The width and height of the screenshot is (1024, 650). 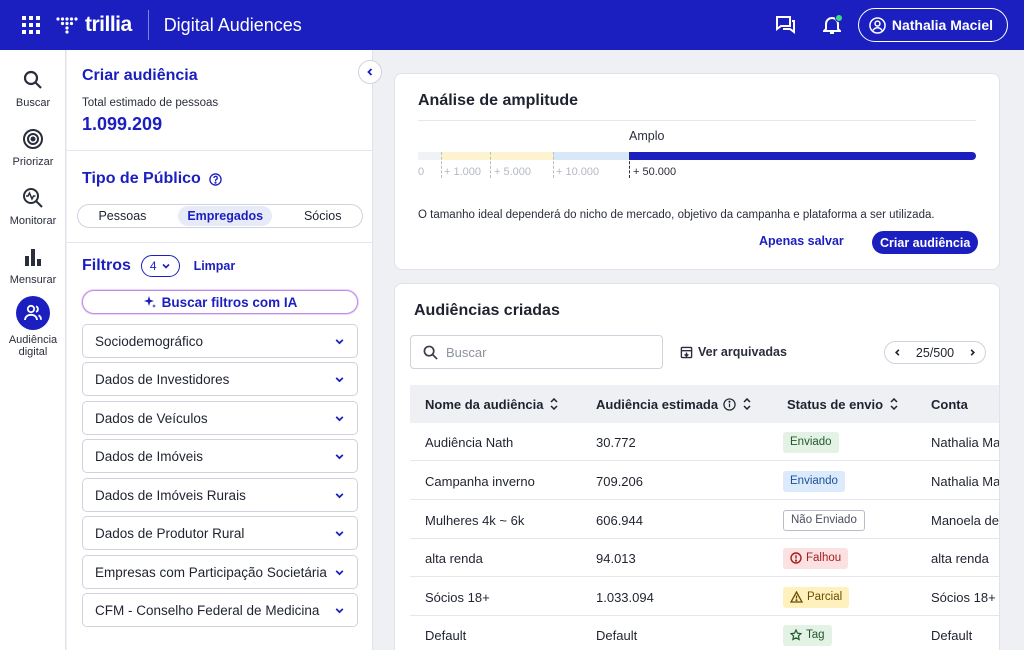 What do you see at coordinates (704, 633) in the screenshot?
I see `table-row: Default Default Tag Default` at bounding box center [704, 633].